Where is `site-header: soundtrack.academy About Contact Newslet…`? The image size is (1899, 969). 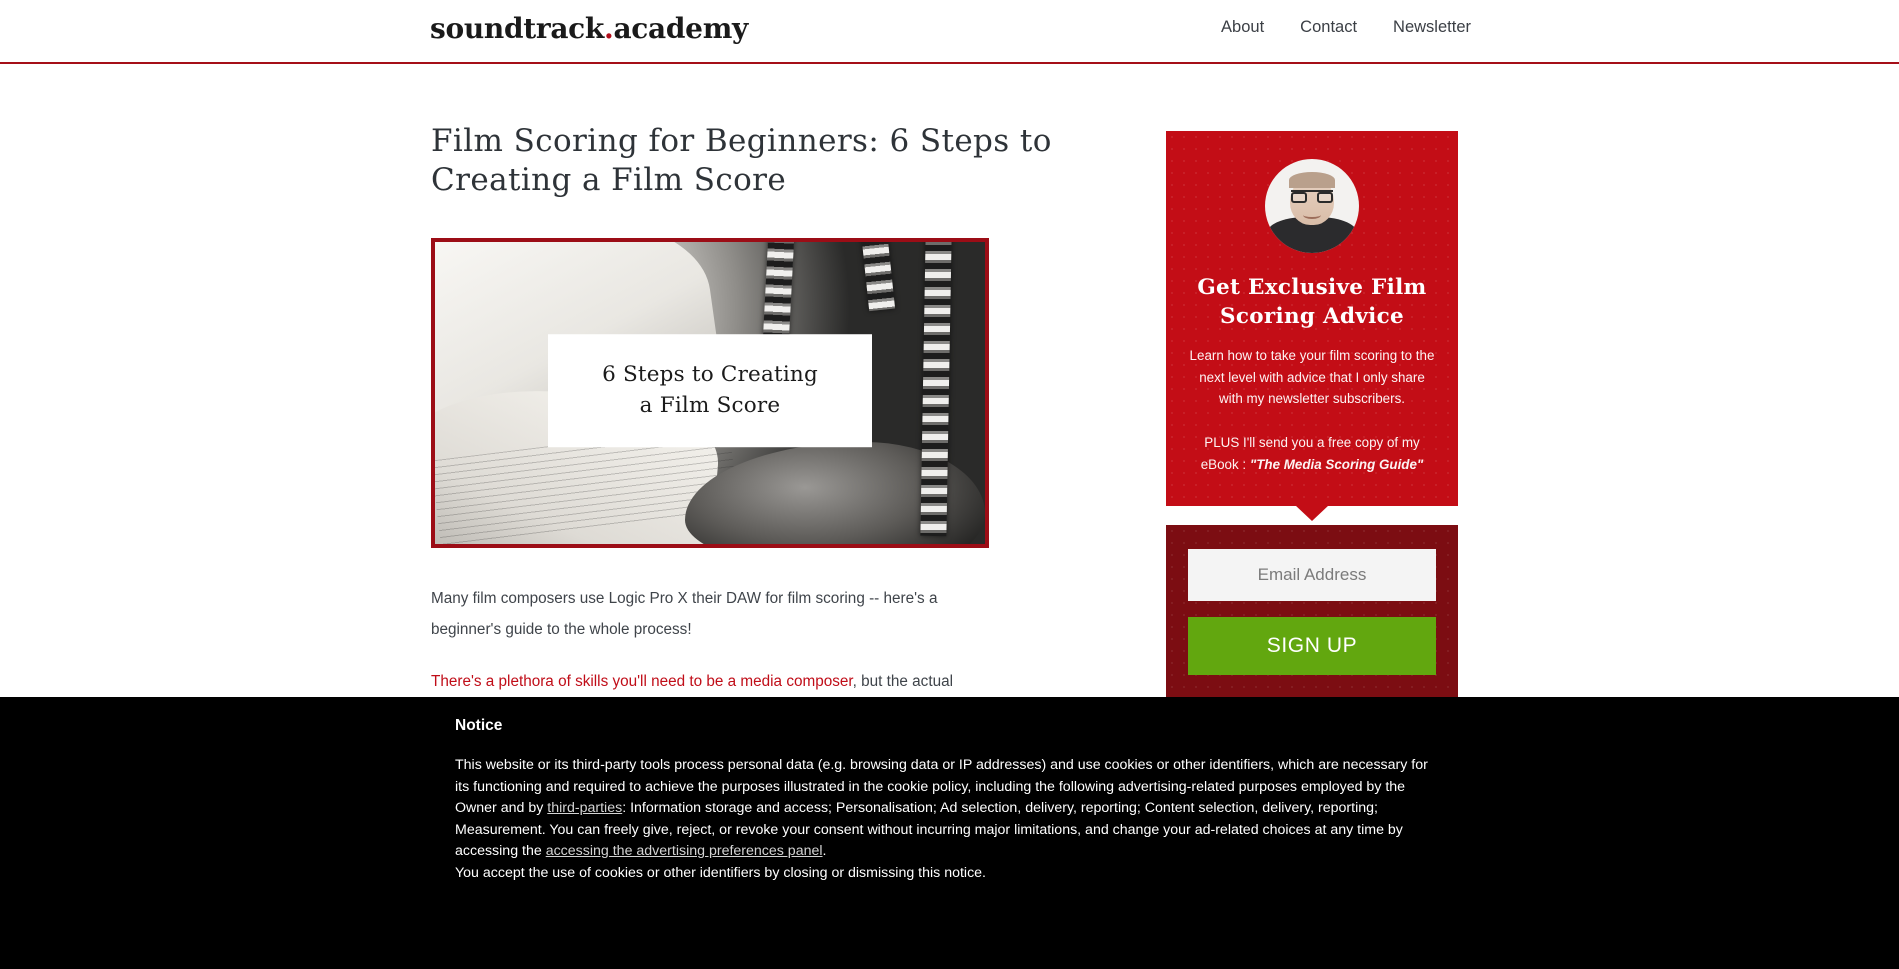
site-header: soundtrack.academy About Contact Newslet… is located at coordinates (949, 32).